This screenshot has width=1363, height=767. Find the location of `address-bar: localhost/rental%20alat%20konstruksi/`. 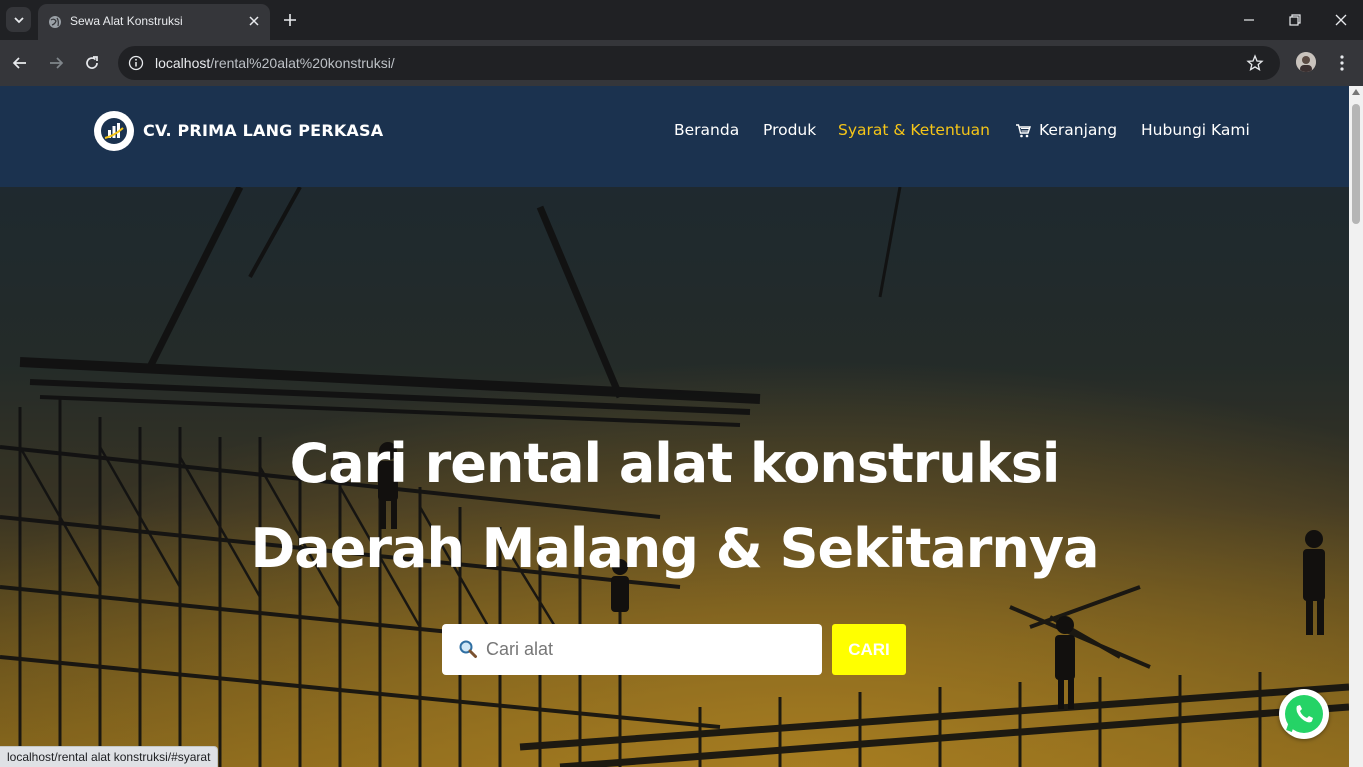

address-bar: localhost/rental%20alat%20konstruksi/ is located at coordinates (699, 63).